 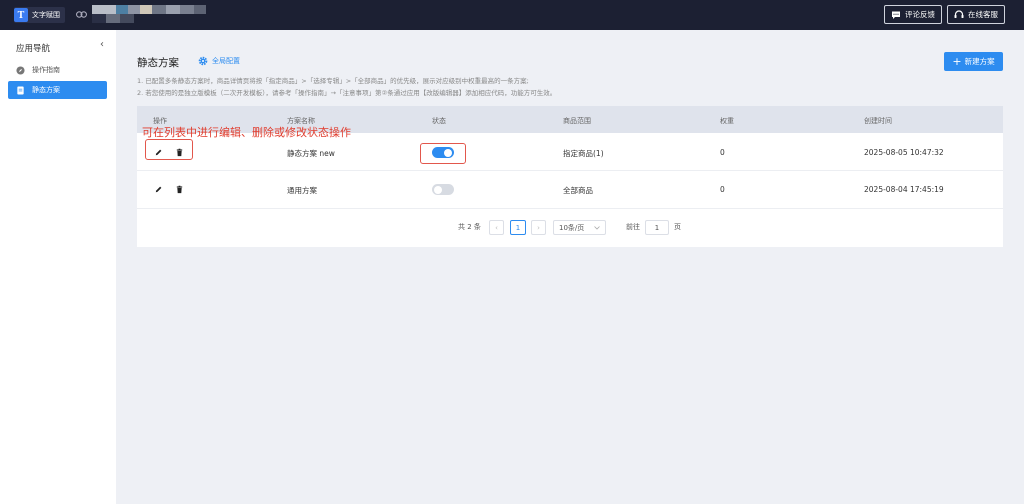 I want to click on new-plan-label: 新建方案, so click(x=979, y=61).